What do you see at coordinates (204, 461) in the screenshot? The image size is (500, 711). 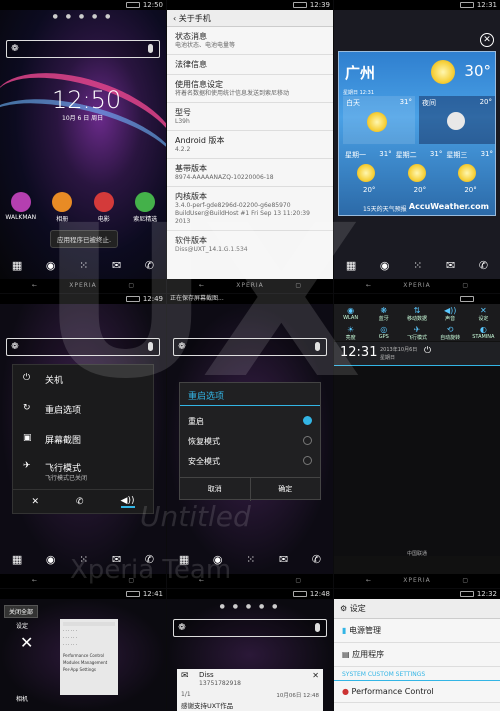 I see `option-safe-mode: 安全模式` at bounding box center [204, 461].